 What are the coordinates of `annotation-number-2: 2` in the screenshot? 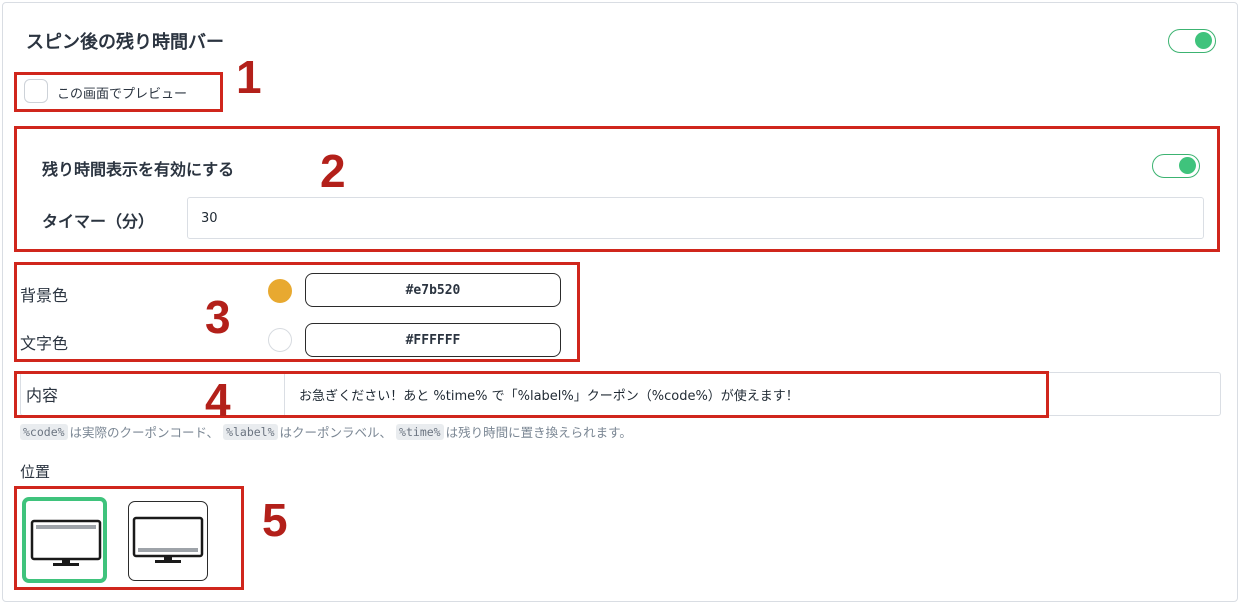 It's located at (333, 171).